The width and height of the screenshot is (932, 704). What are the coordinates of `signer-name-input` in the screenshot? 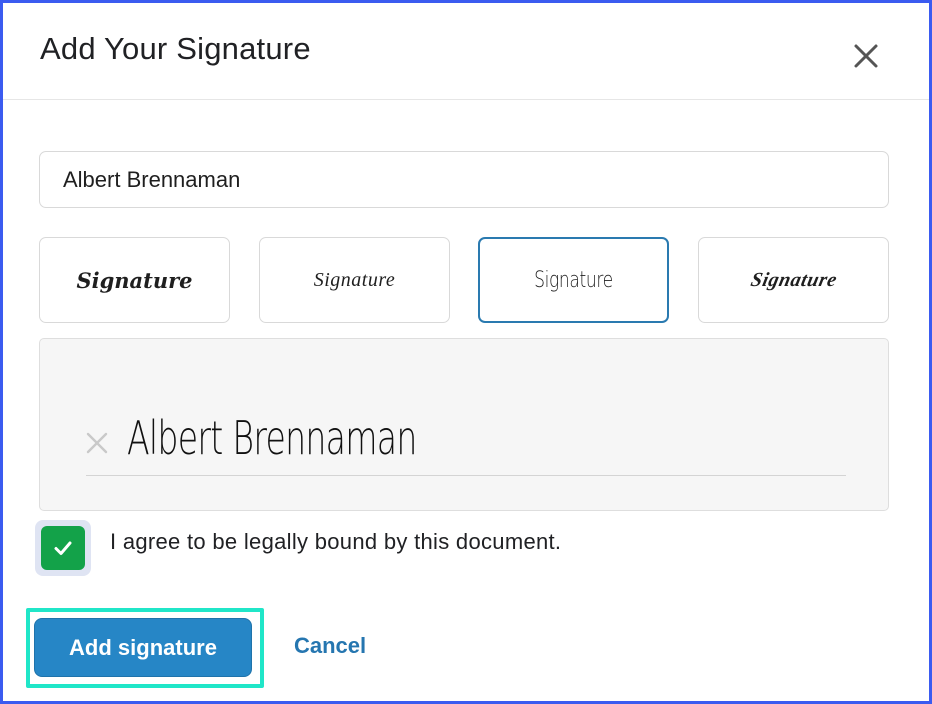 It's located at (464, 179).